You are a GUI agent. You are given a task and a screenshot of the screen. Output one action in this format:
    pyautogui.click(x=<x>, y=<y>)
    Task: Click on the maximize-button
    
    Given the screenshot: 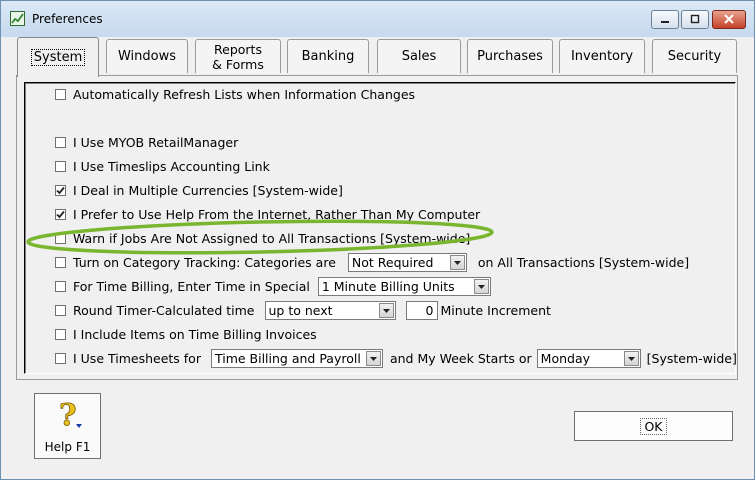 What is the action you would take?
    pyautogui.click(x=695, y=19)
    